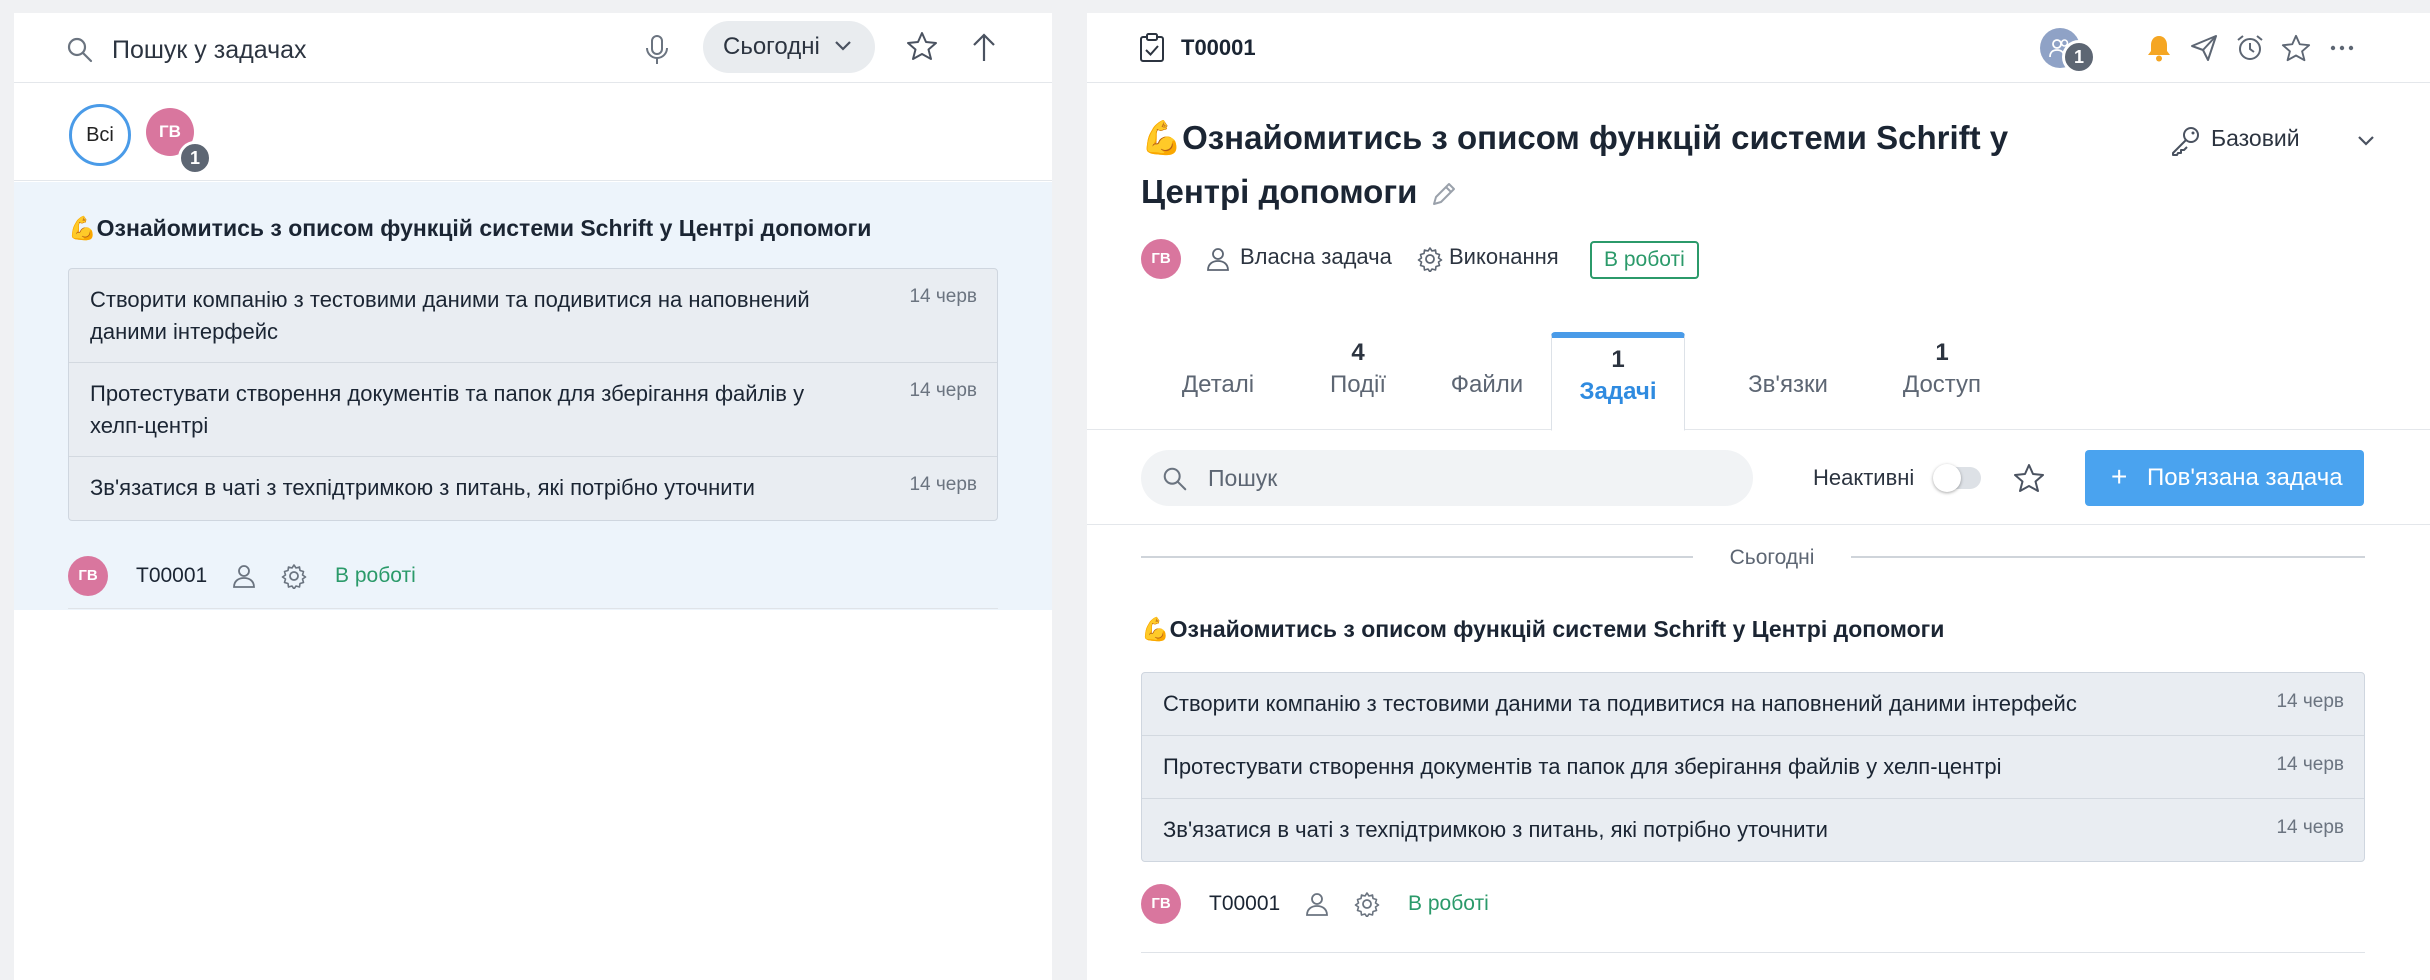 The width and height of the screenshot is (2430, 980). Describe the element at coordinates (1448, 903) in the screenshot. I see `related-task-status: В роботі` at that location.